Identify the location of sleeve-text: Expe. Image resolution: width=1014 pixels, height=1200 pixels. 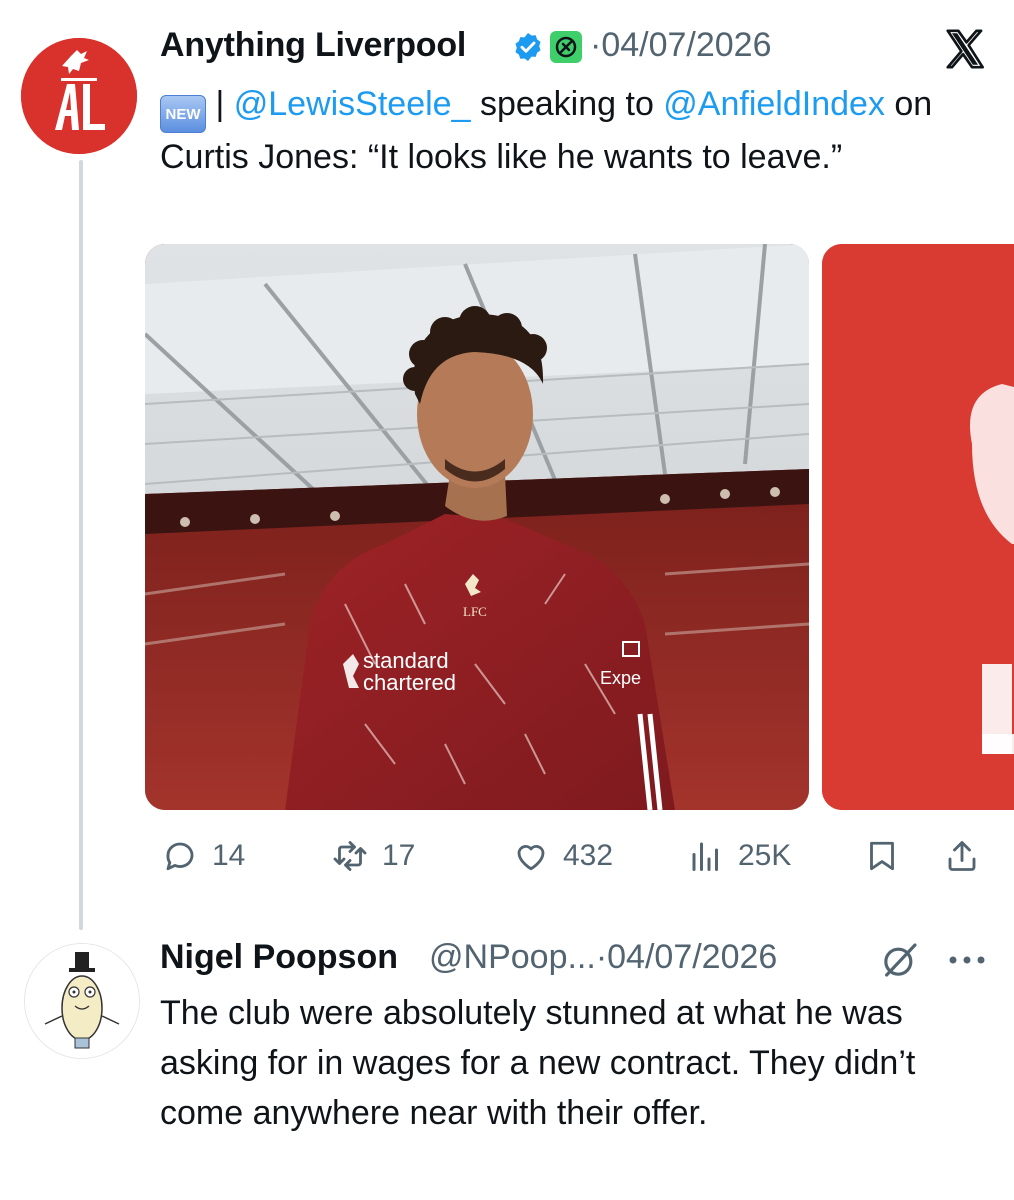
(620, 678).